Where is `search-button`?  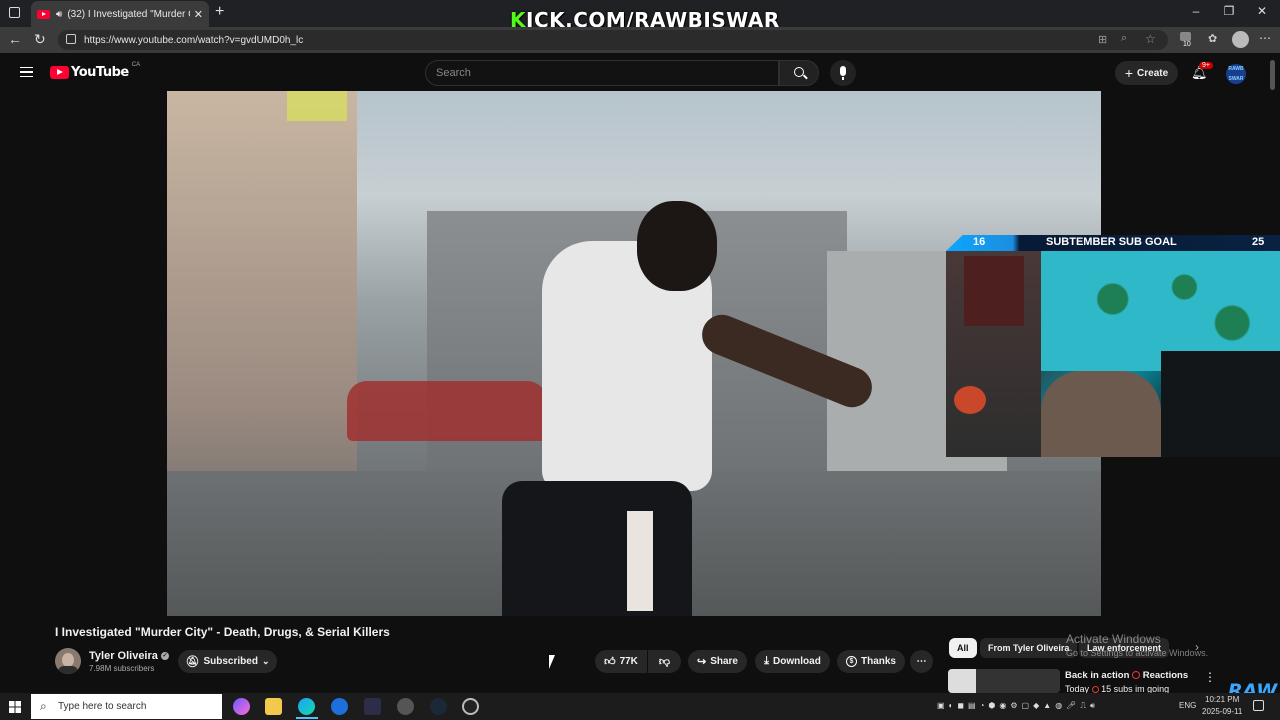 search-button is located at coordinates (799, 73).